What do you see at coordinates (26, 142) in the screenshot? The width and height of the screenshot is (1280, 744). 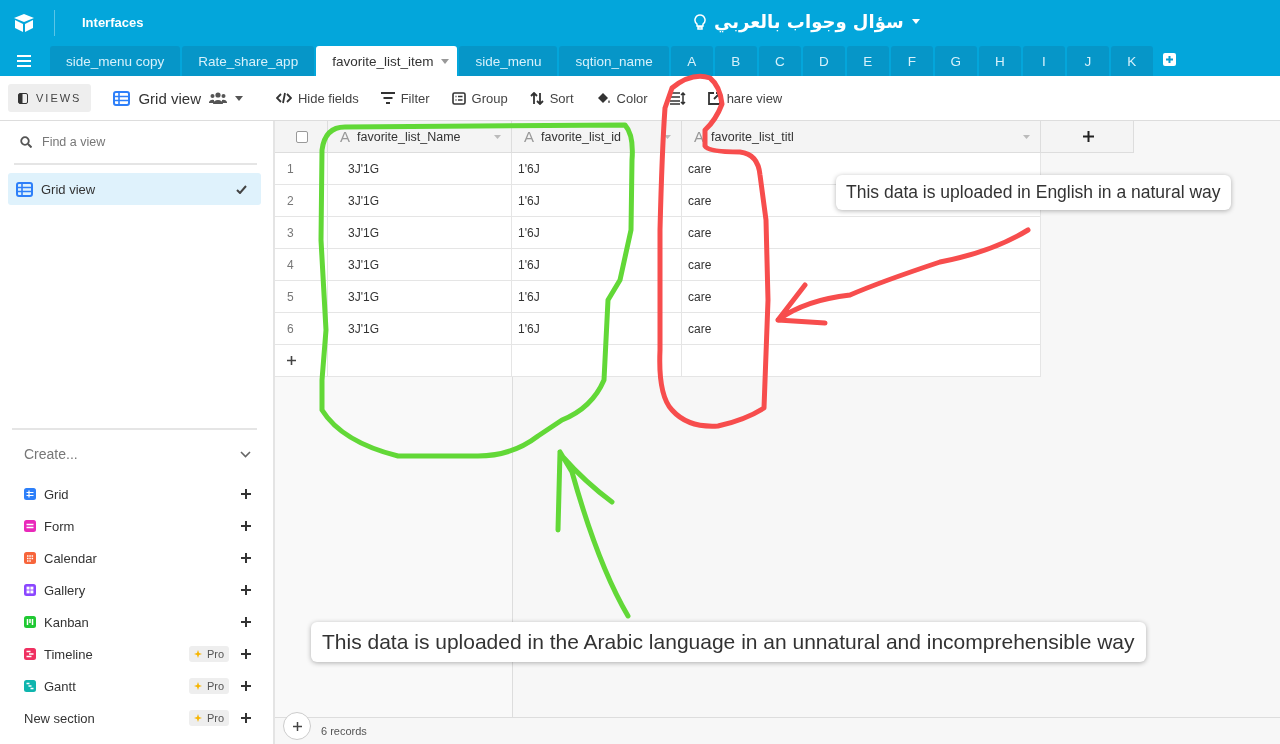 I see `search-icon` at bounding box center [26, 142].